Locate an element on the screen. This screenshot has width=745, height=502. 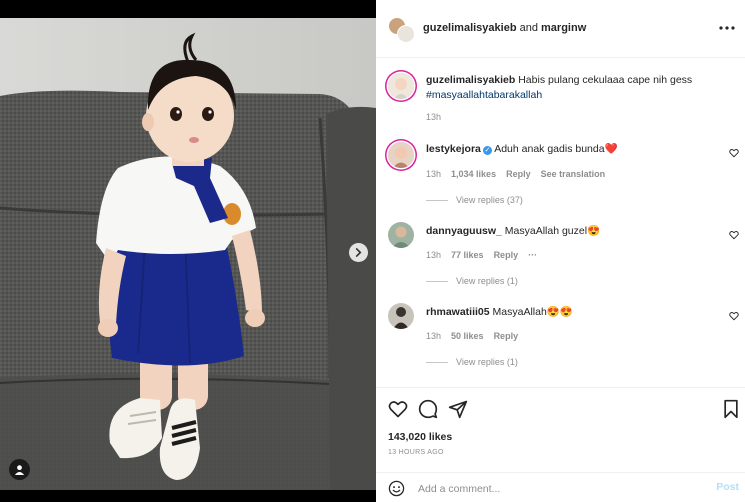
user-tag-icon is located at coordinates (19, 470).